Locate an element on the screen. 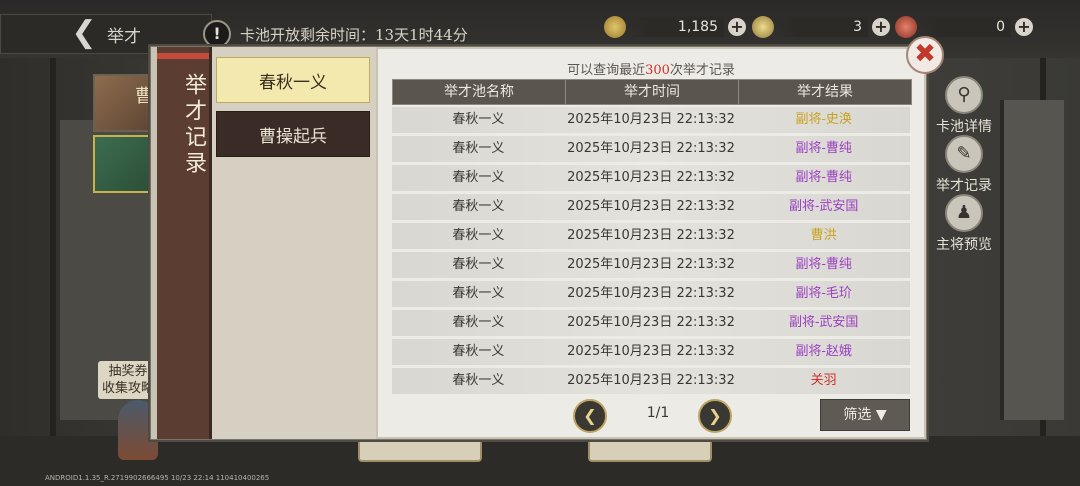 The image size is (1080, 486). brush-icon: ✎ is located at coordinates (964, 154).